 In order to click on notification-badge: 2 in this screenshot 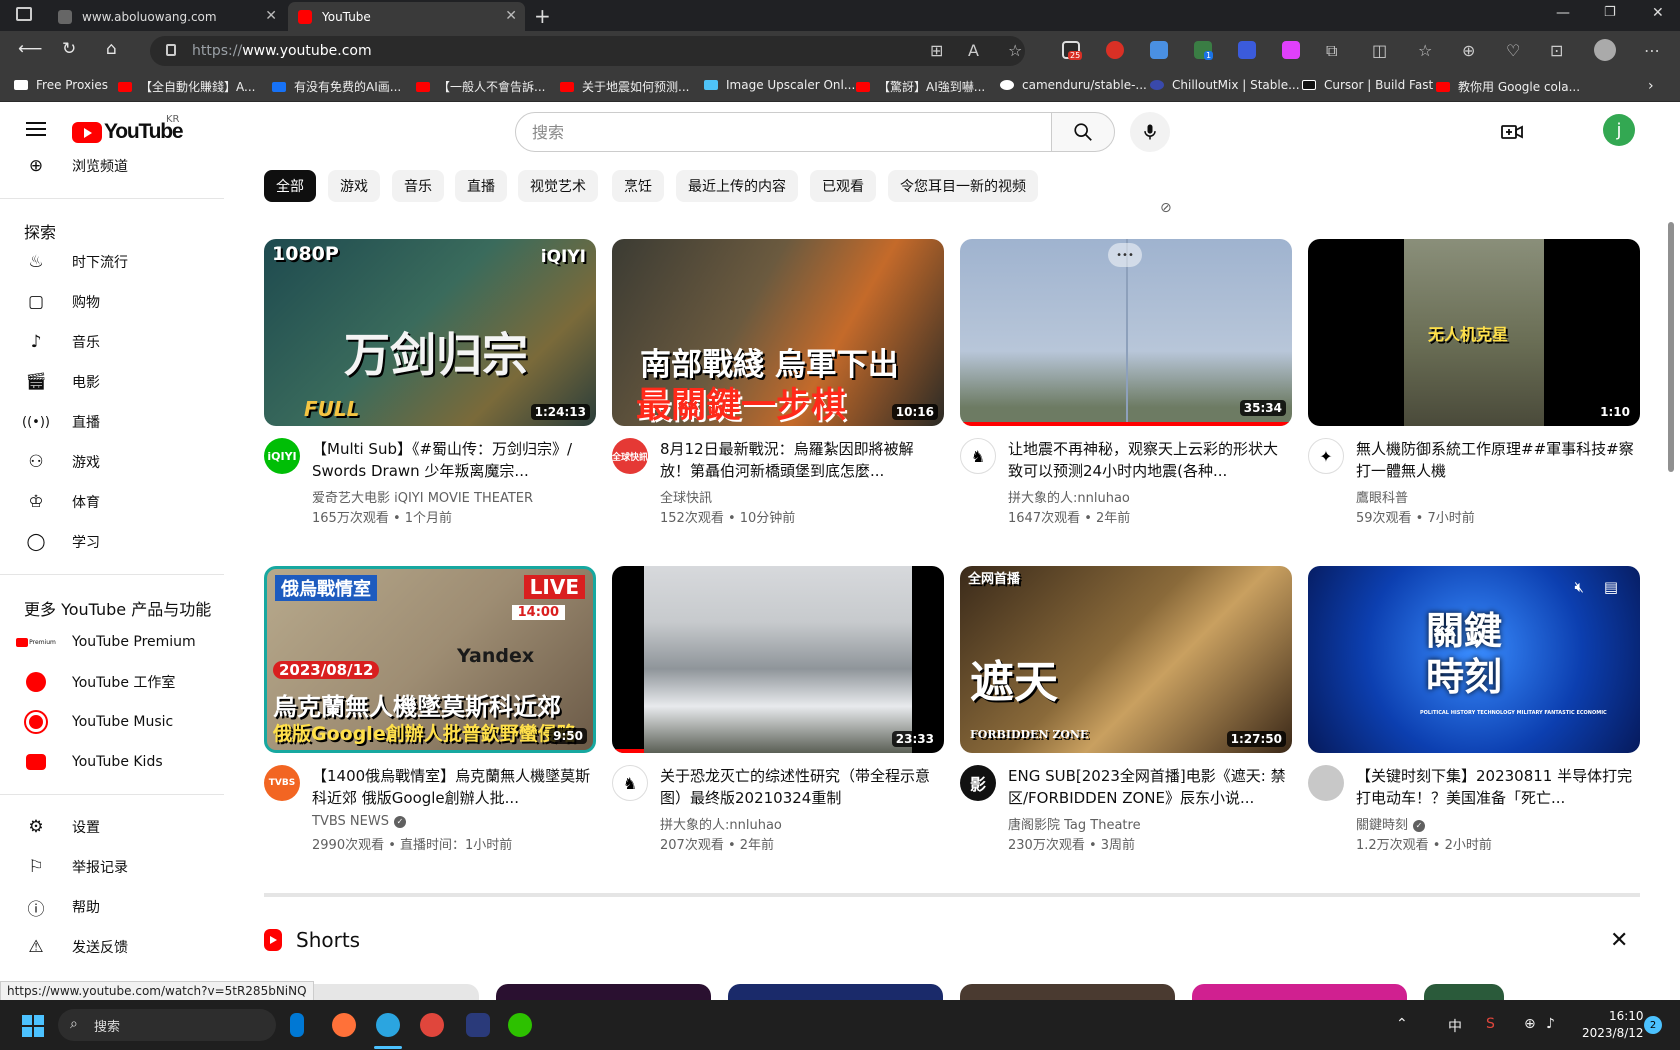, I will do `click(1653, 1025)`.